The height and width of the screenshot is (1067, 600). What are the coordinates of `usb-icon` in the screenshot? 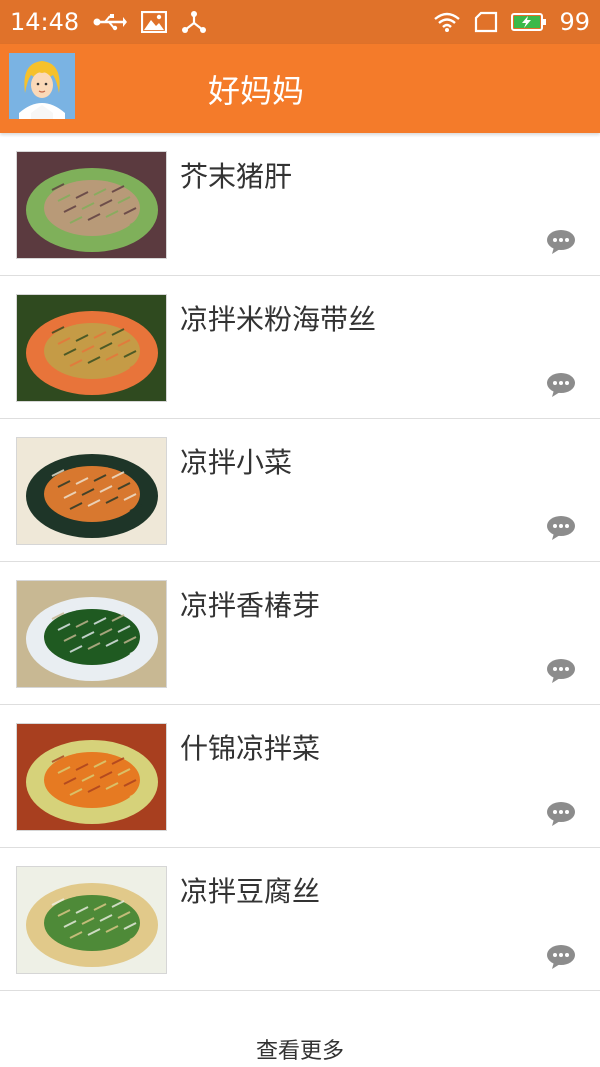 It's located at (110, 22).